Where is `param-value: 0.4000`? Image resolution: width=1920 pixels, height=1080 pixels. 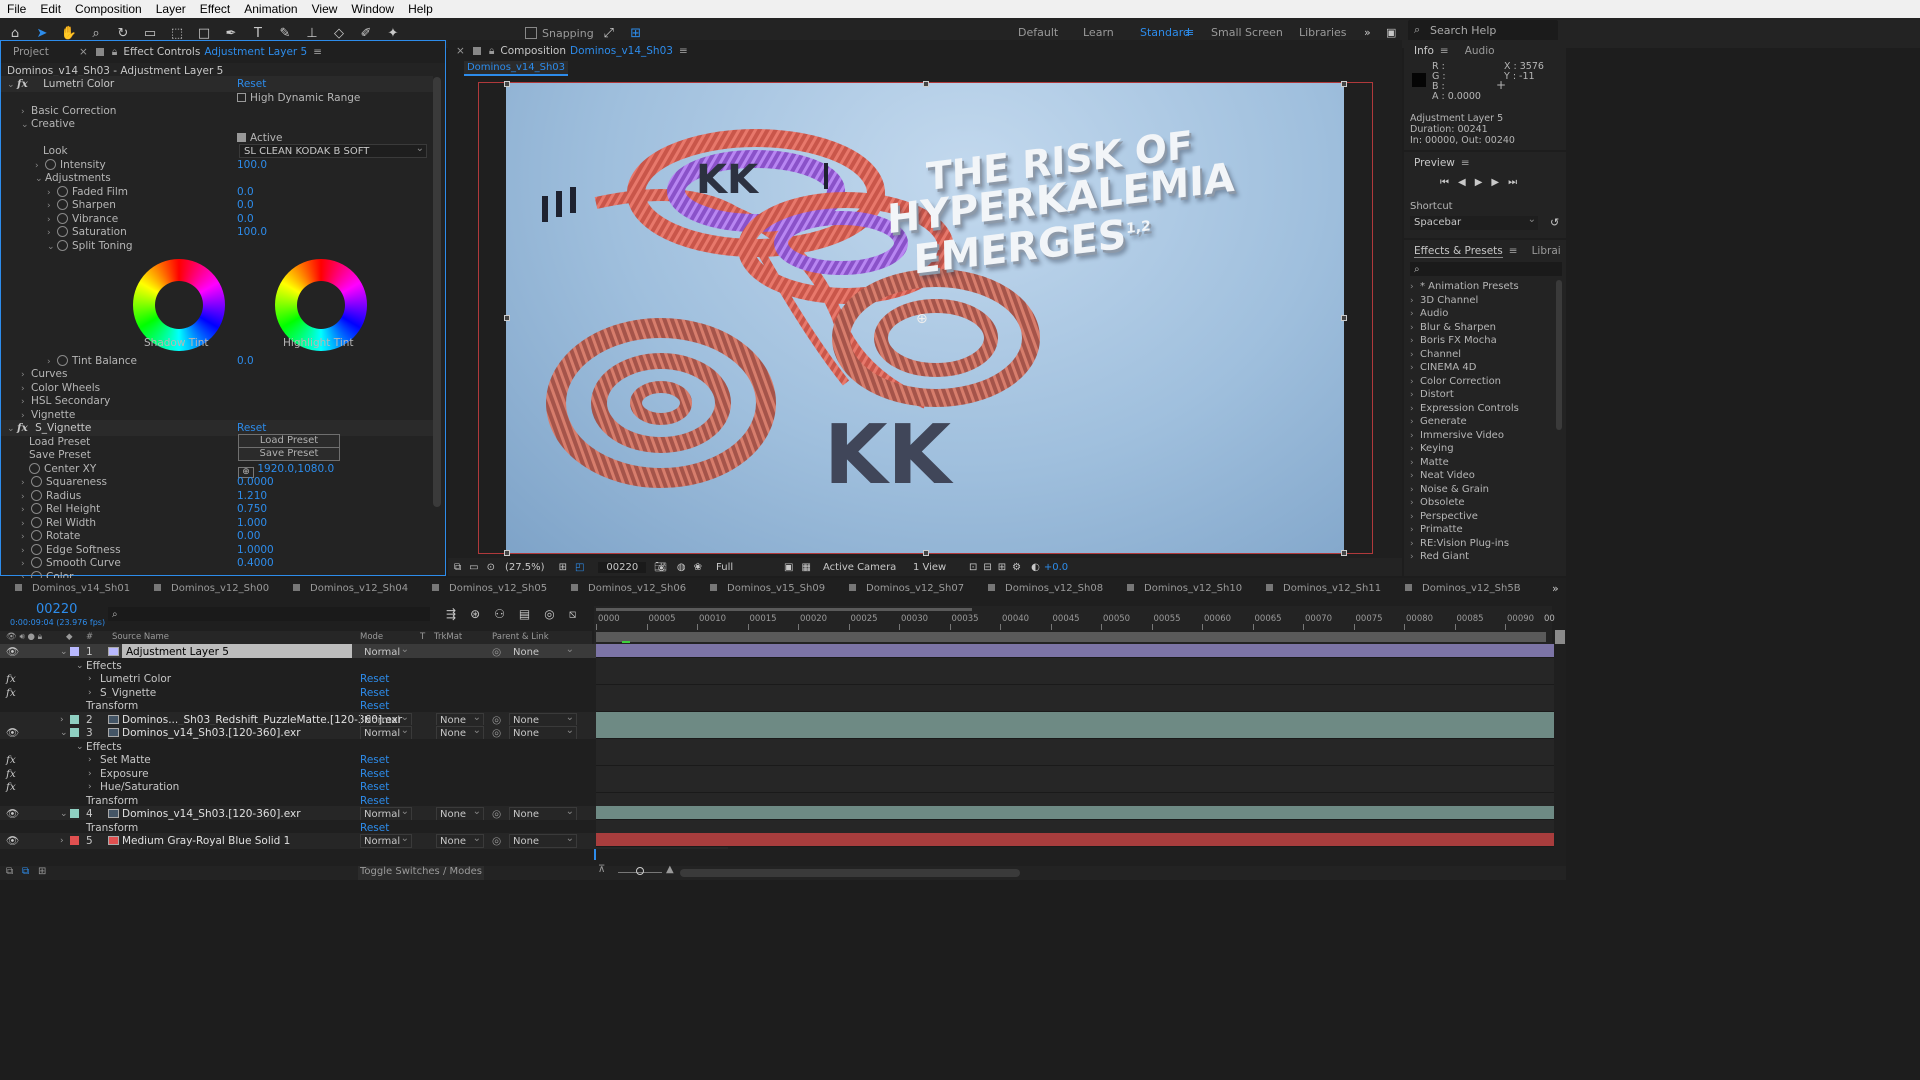 param-value: 0.4000 is located at coordinates (255, 563).